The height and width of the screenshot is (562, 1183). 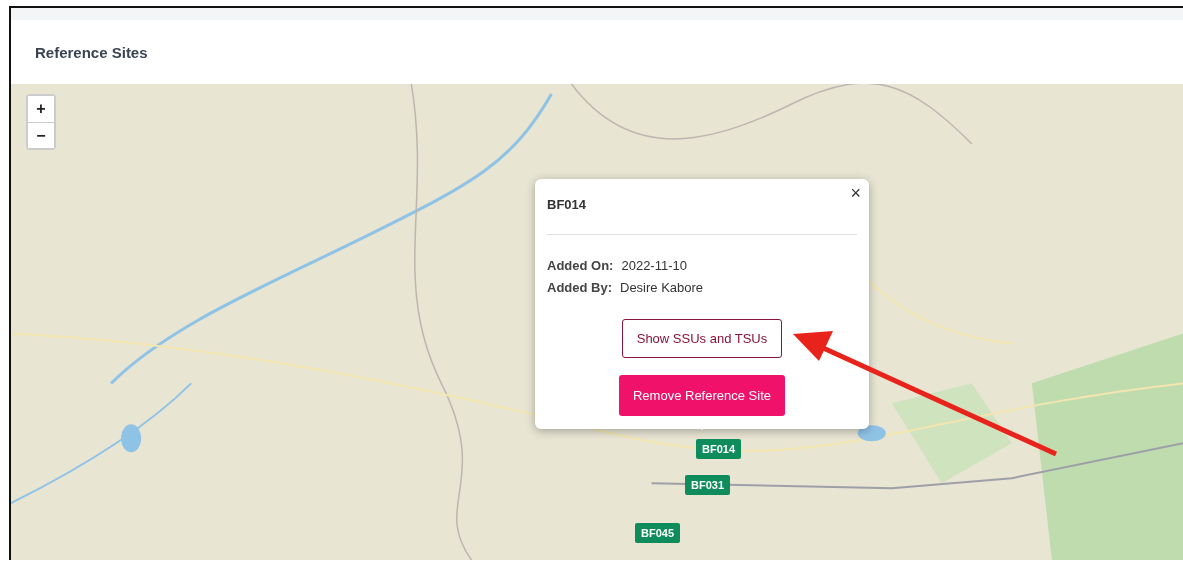 I want to click on show-button: Show SSUs and TSUs, so click(x=702, y=338).